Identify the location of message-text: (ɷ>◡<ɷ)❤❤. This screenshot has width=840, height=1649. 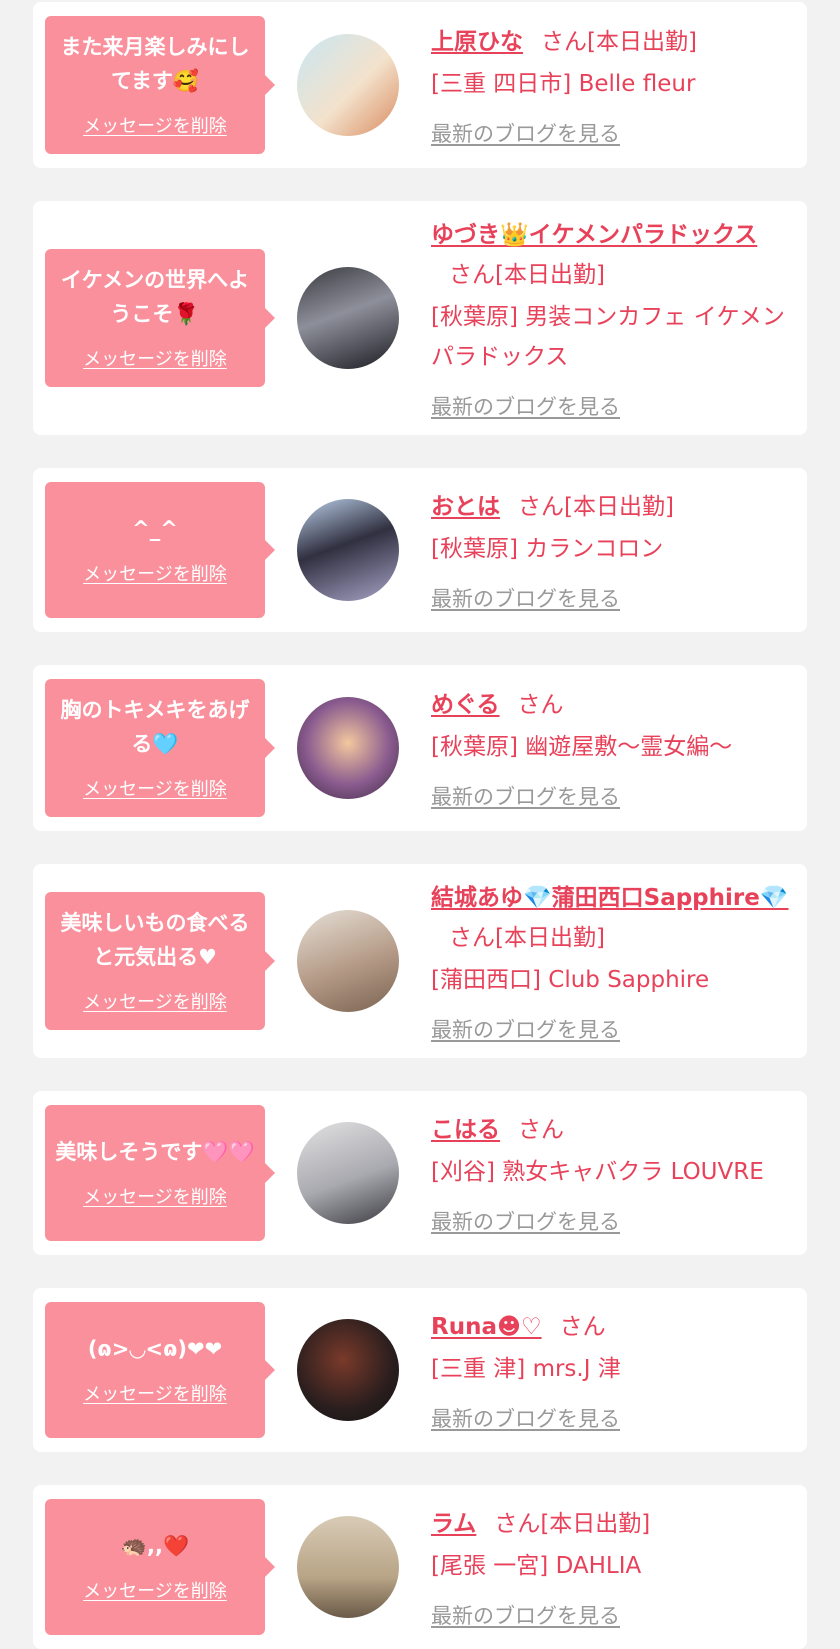
(155, 1349).